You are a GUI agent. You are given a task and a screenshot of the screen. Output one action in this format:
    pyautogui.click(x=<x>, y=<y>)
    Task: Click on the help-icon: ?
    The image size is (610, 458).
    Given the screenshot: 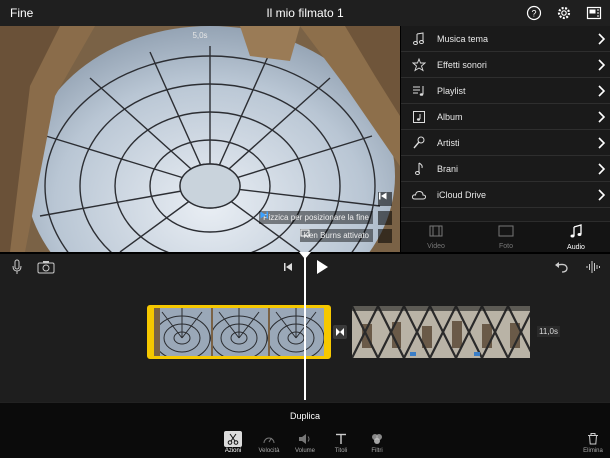 What is the action you would take?
    pyautogui.click(x=534, y=13)
    